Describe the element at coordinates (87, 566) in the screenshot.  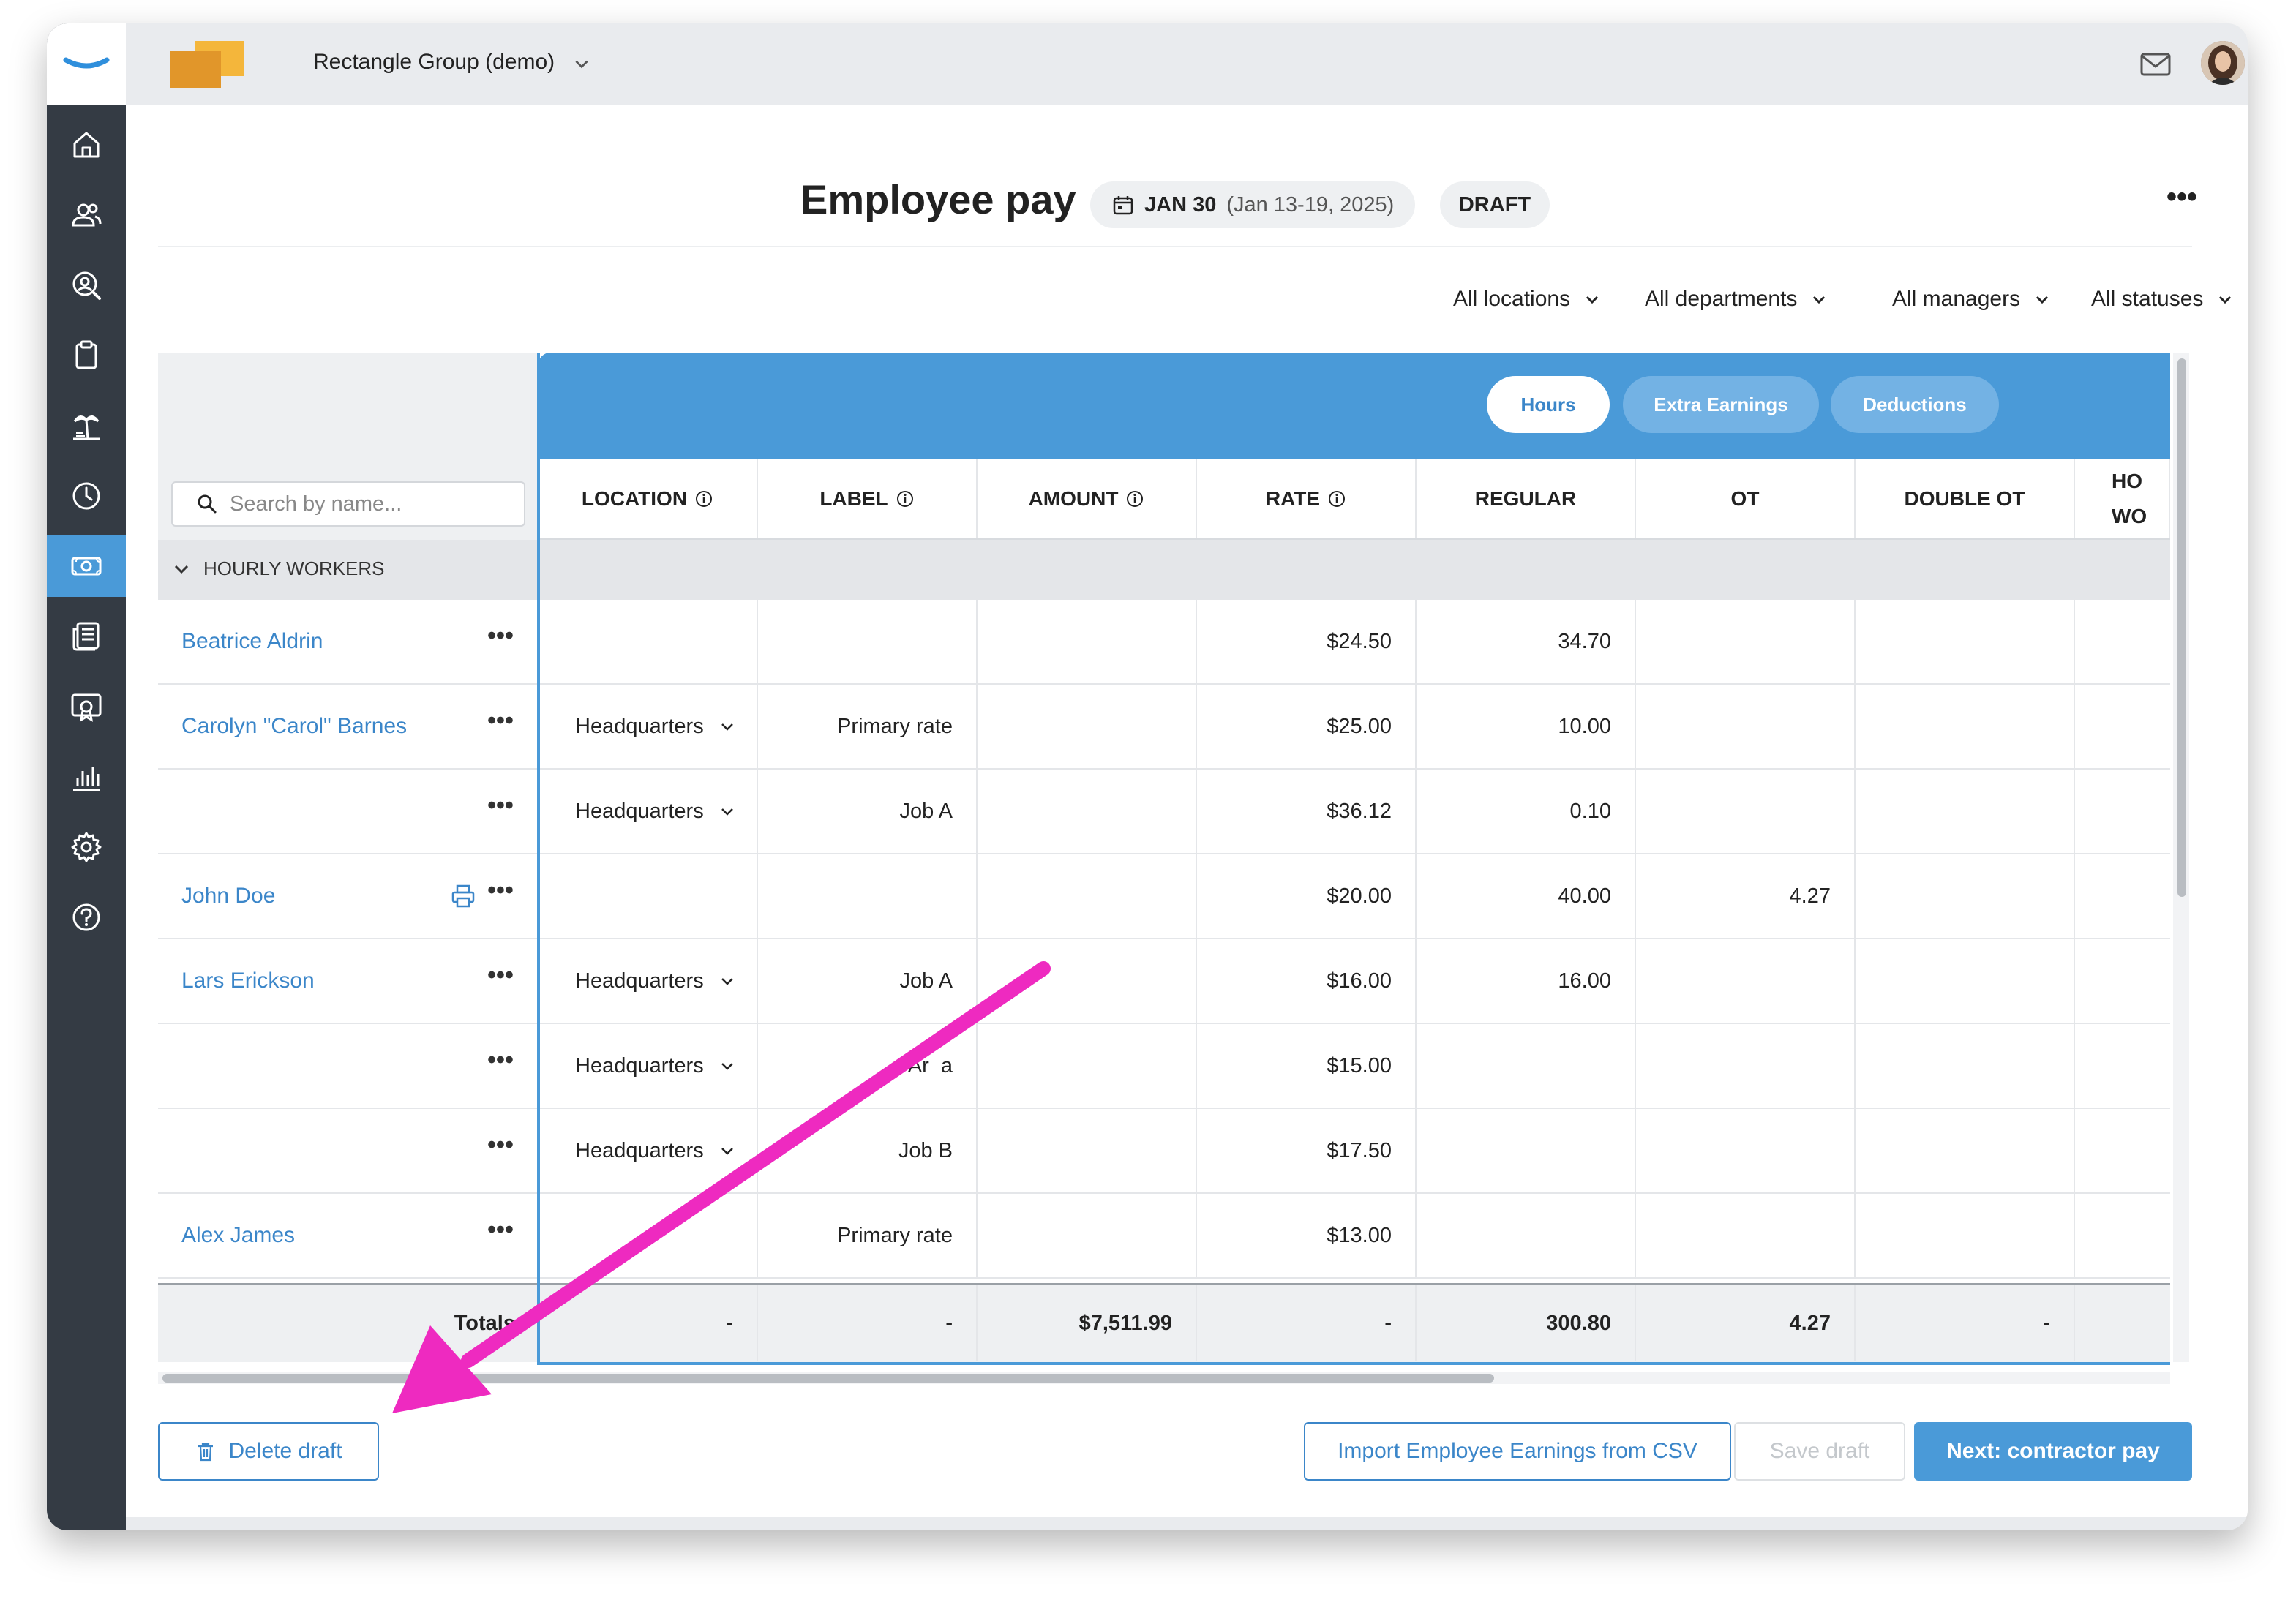
I see `sidebar-item-payroll` at that location.